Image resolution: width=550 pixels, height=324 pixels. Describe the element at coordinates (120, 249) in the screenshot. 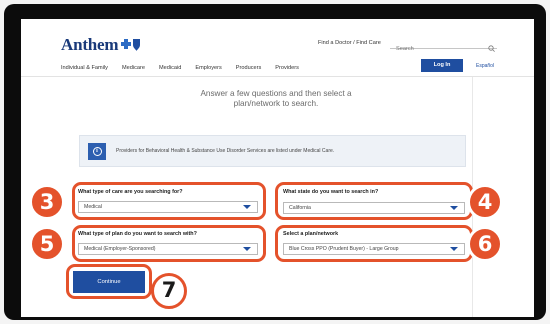

I see `plan-type-value: Medical (Employer-Sponsored)` at that location.